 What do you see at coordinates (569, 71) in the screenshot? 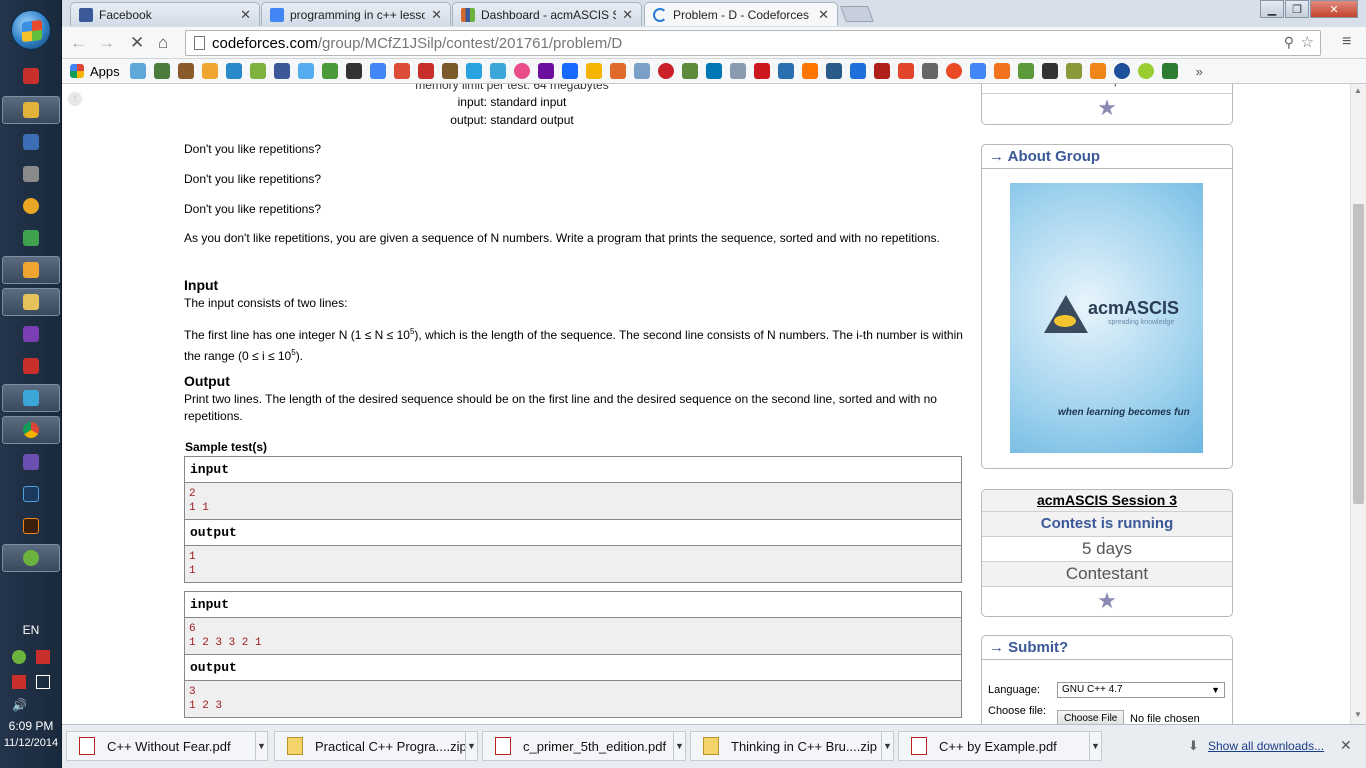
I see `behance-icon` at bounding box center [569, 71].